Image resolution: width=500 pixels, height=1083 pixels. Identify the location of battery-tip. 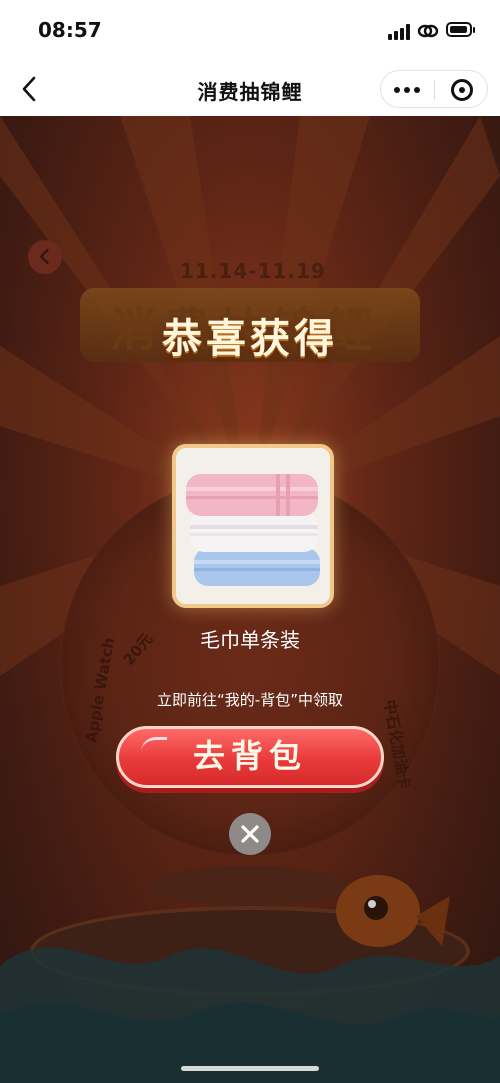
(474, 30).